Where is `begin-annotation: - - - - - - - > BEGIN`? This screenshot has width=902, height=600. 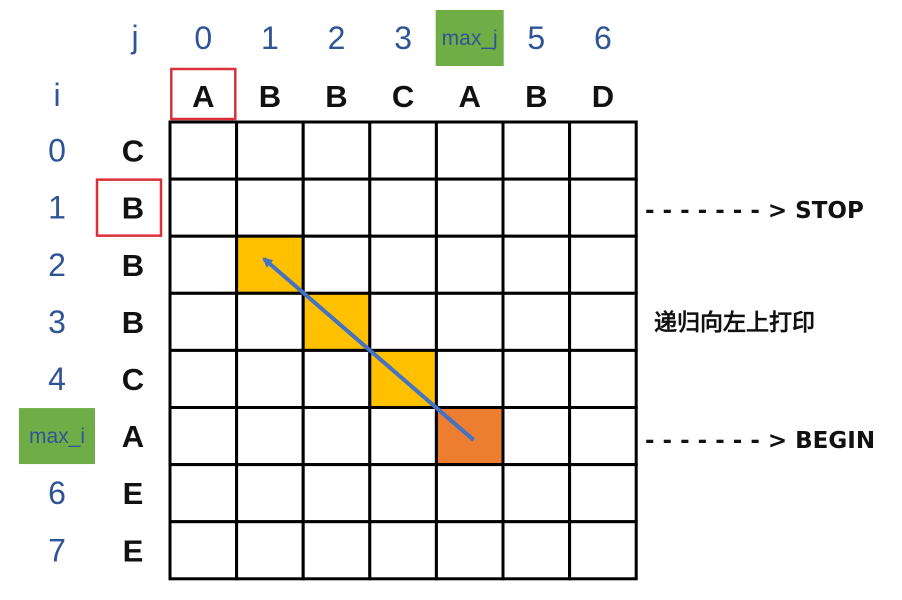 begin-annotation: - - - - - - - > BEGIN is located at coordinates (760, 441).